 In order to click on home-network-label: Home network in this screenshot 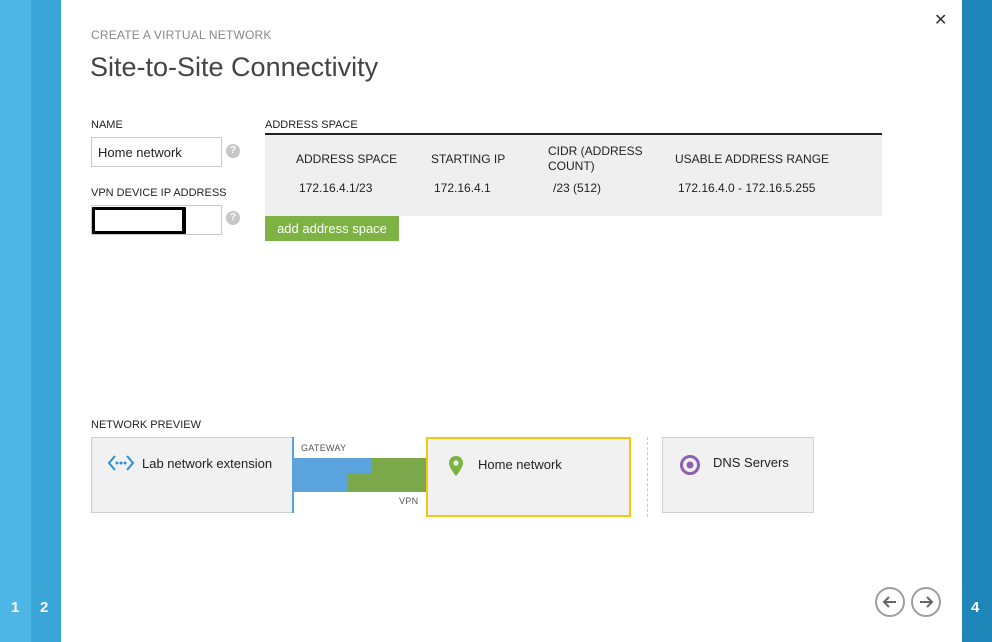, I will do `click(520, 464)`.